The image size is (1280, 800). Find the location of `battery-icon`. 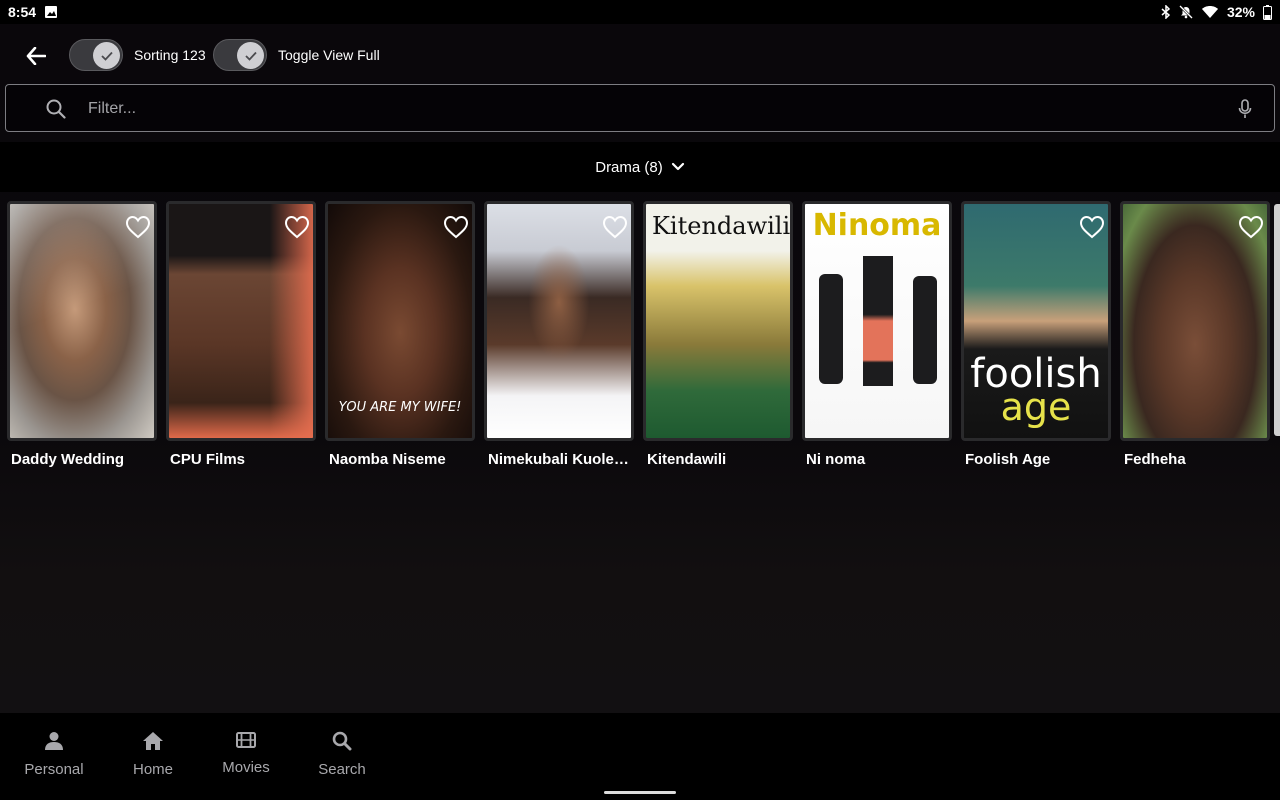

battery-icon is located at coordinates (1267, 12).